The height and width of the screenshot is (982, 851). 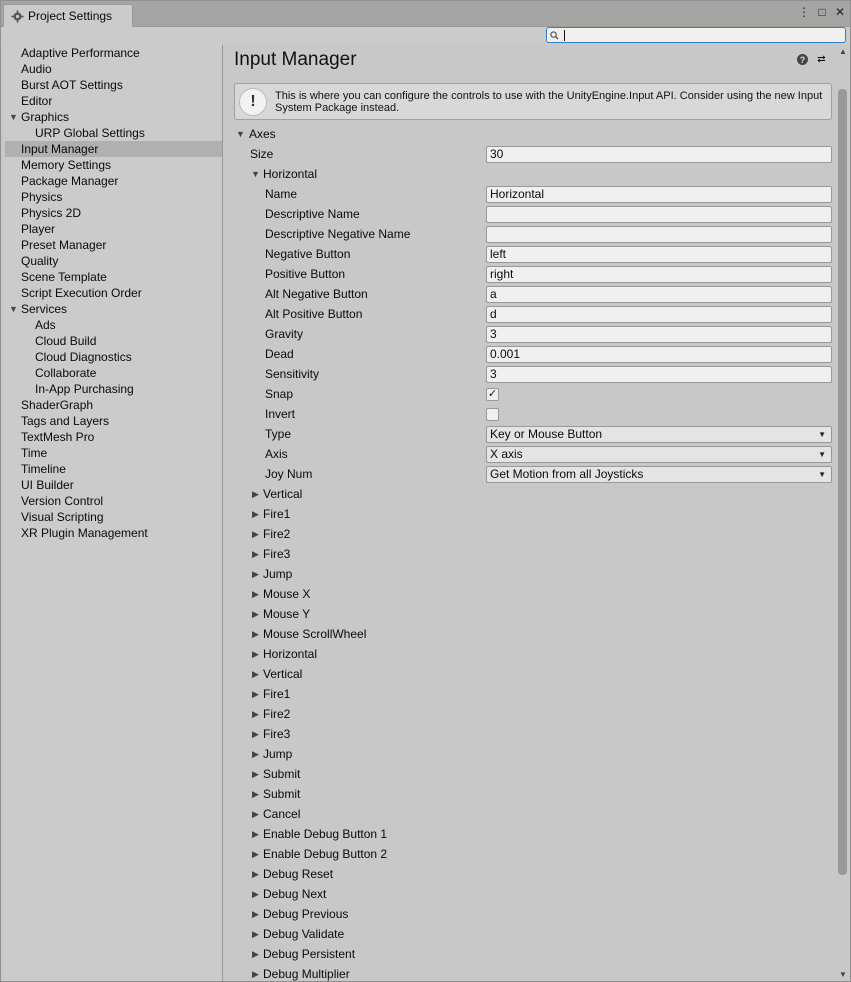 What do you see at coordinates (276, 454) in the screenshot?
I see `property-label: Axis` at bounding box center [276, 454].